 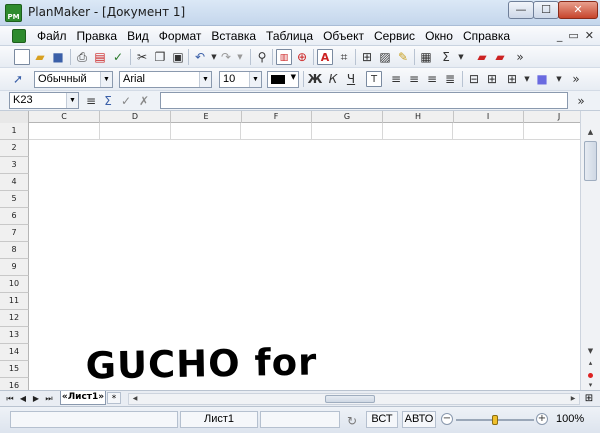 What do you see at coordinates (589, 399) in the screenshot?
I see `split-window-icon: ⊞` at bounding box center [589, 399].